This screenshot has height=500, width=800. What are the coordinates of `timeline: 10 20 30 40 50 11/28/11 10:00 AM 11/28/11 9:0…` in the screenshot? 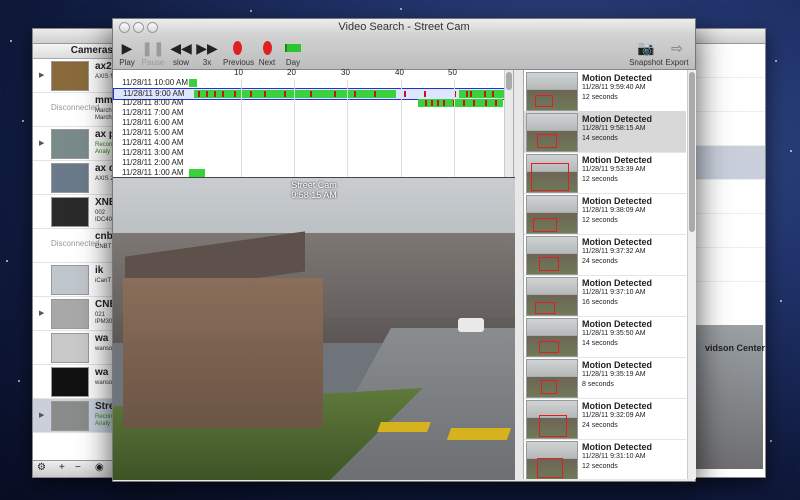 It's located at (313, 122).